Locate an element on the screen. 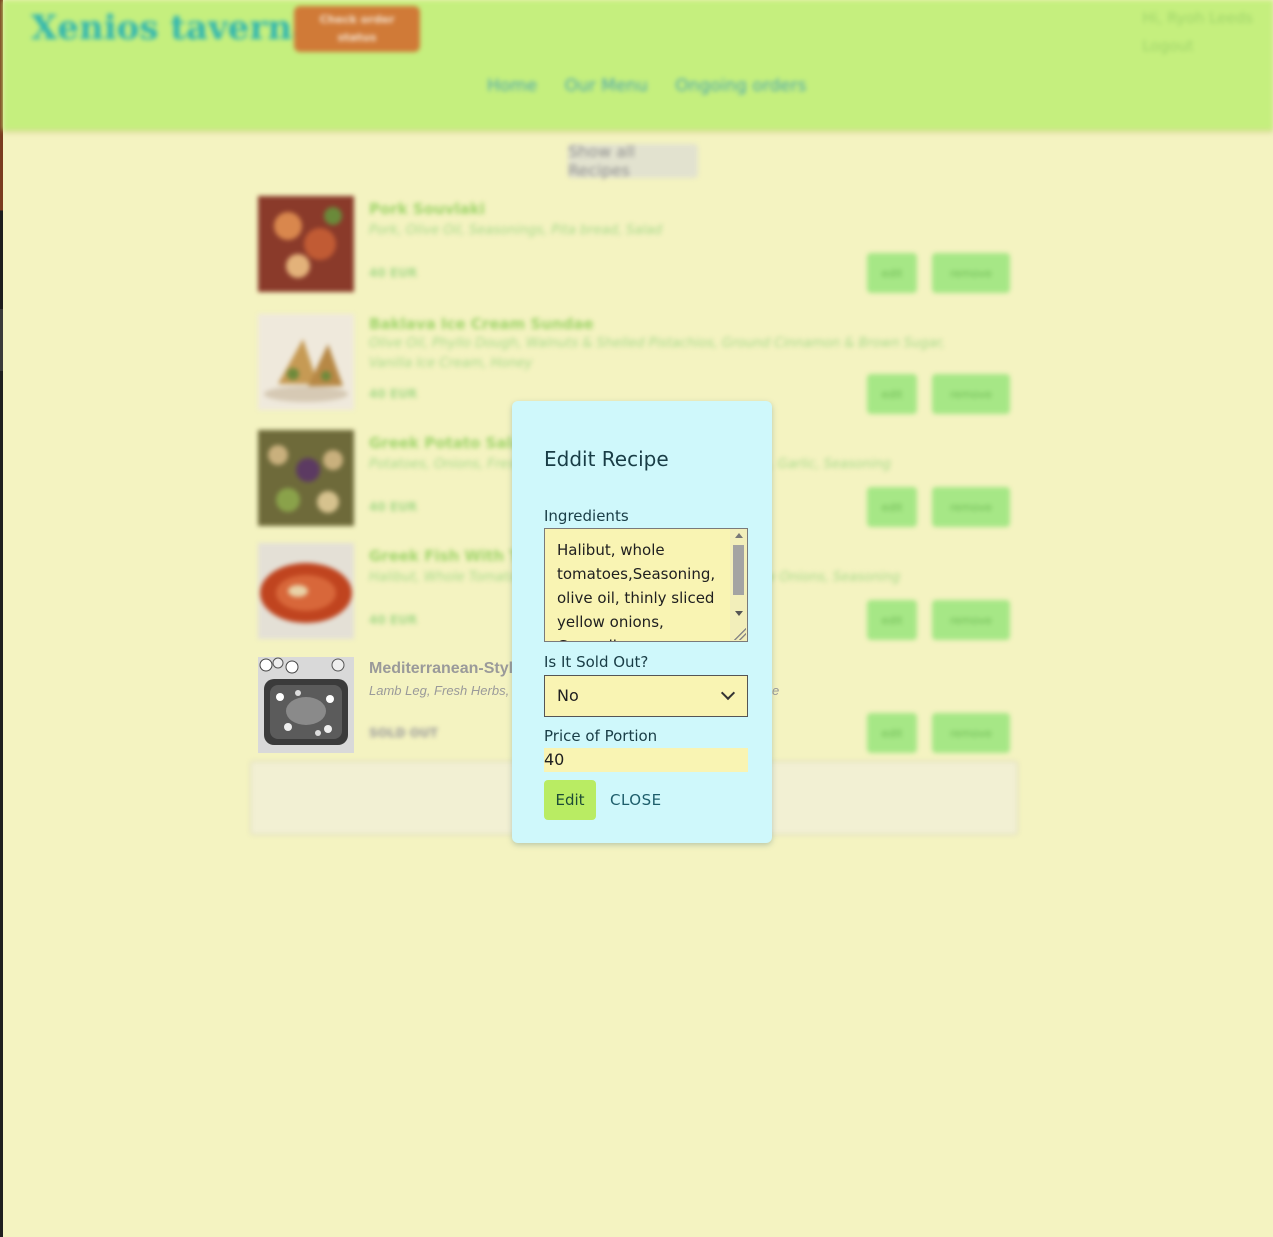 The height and width of the screenshot is (1237, 1273). textarea-scrollbar is located at coordinates (738, 585).